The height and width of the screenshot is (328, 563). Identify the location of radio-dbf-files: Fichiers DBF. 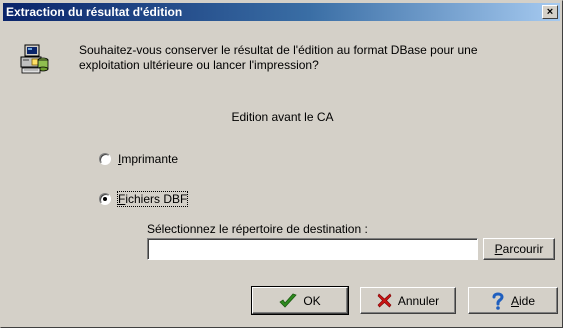
(144, 199).